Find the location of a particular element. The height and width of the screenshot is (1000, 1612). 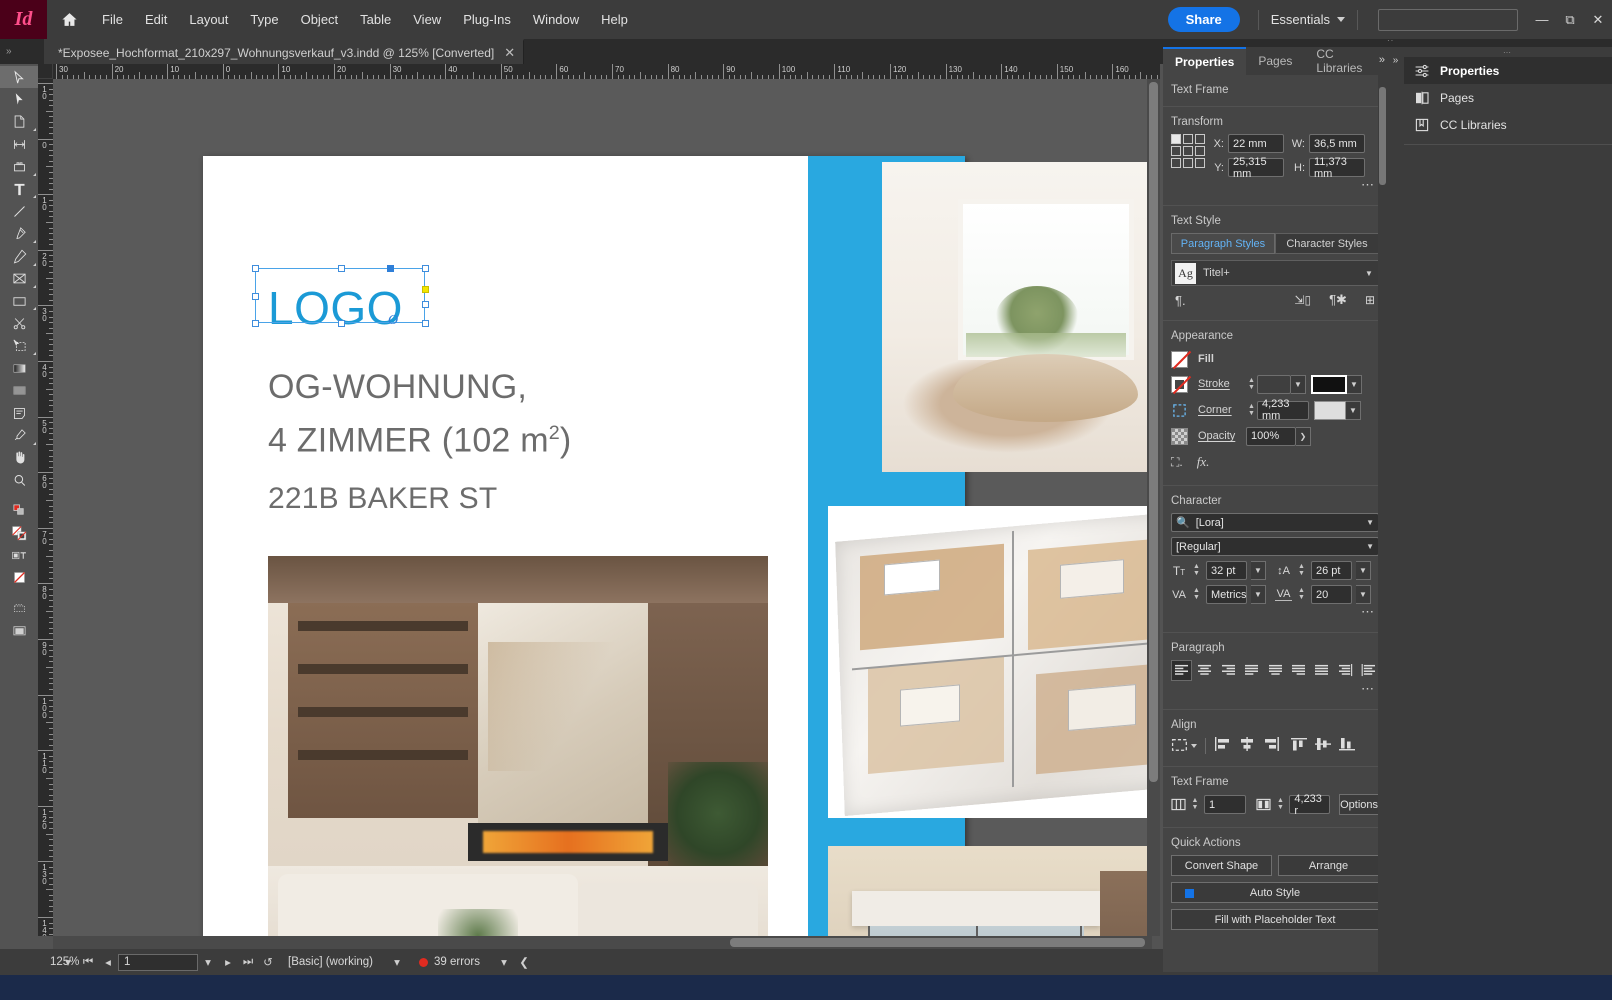

corner-row: Corner ▲ ▼ 4,233 mm ▼ is located at coordinates (1275, 410).